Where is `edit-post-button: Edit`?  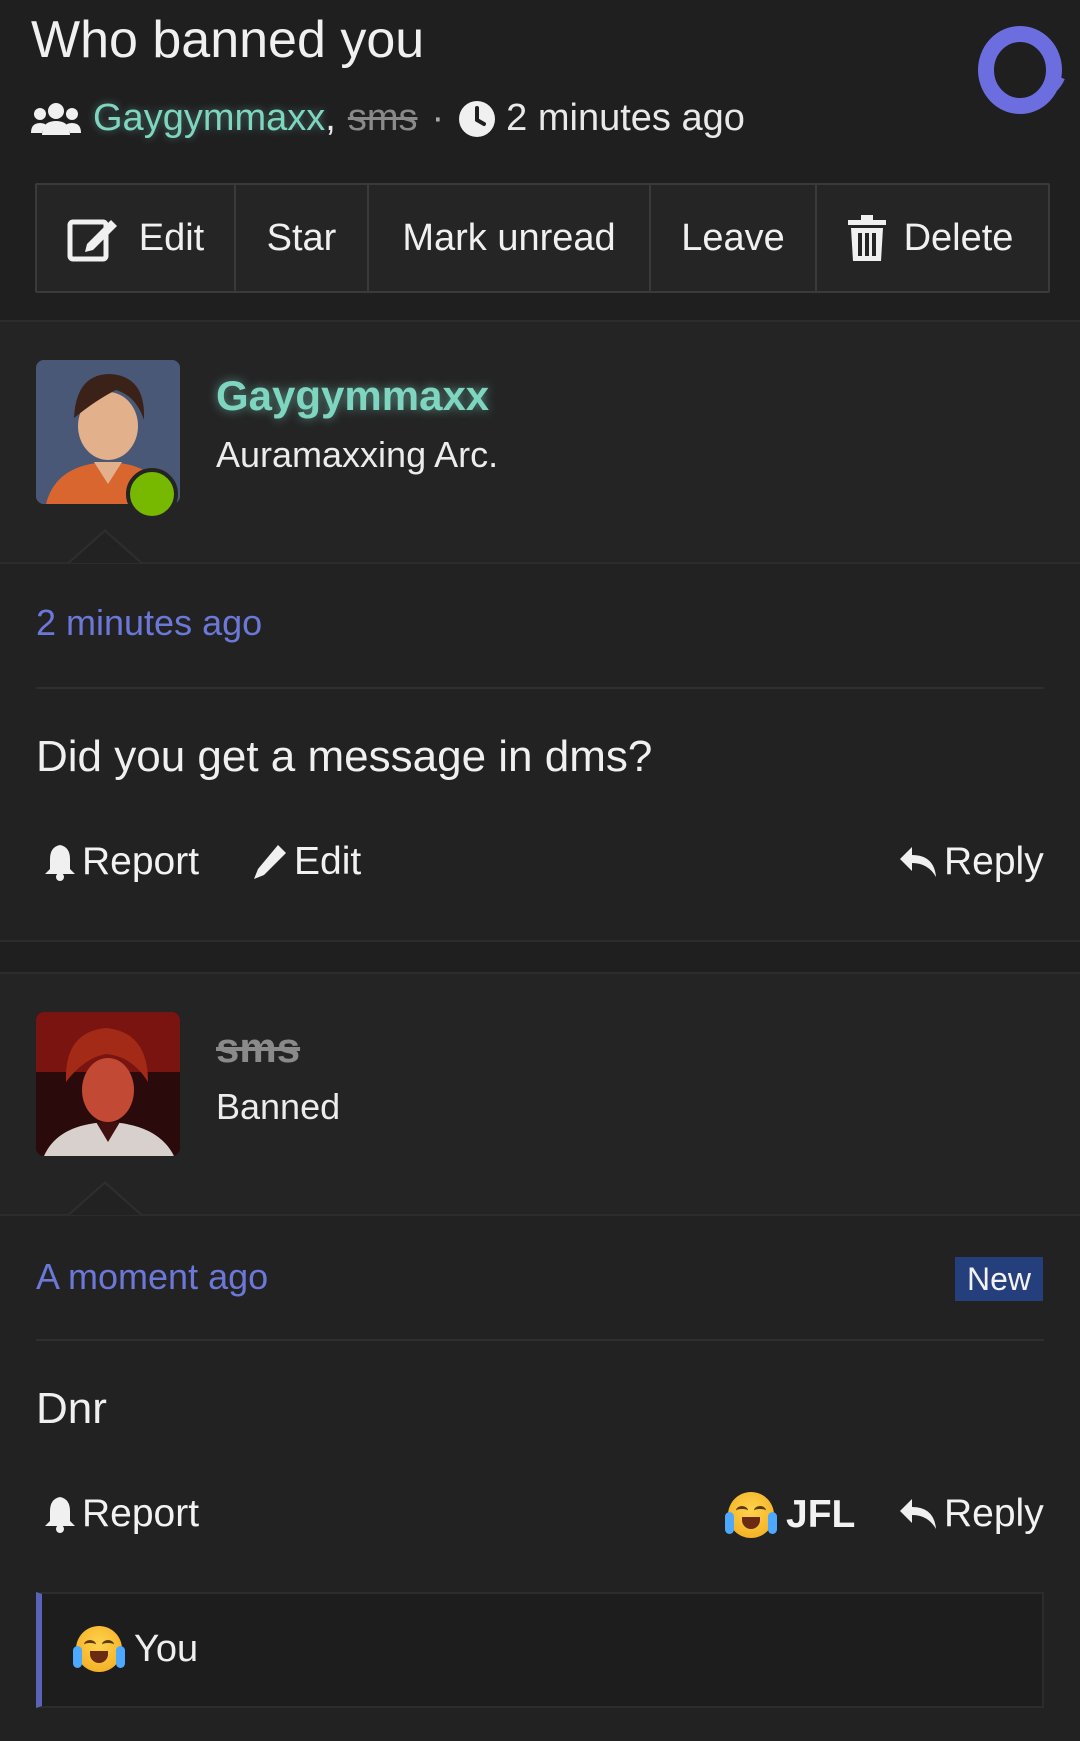
edit-post-button: Edit is located at coordinates (306, 862).